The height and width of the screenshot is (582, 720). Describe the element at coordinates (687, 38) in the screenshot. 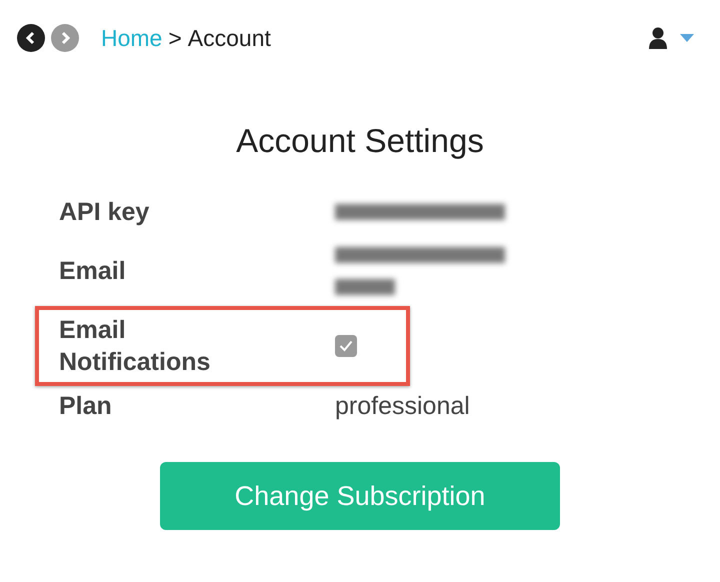

I see `caret-icon` at that location.